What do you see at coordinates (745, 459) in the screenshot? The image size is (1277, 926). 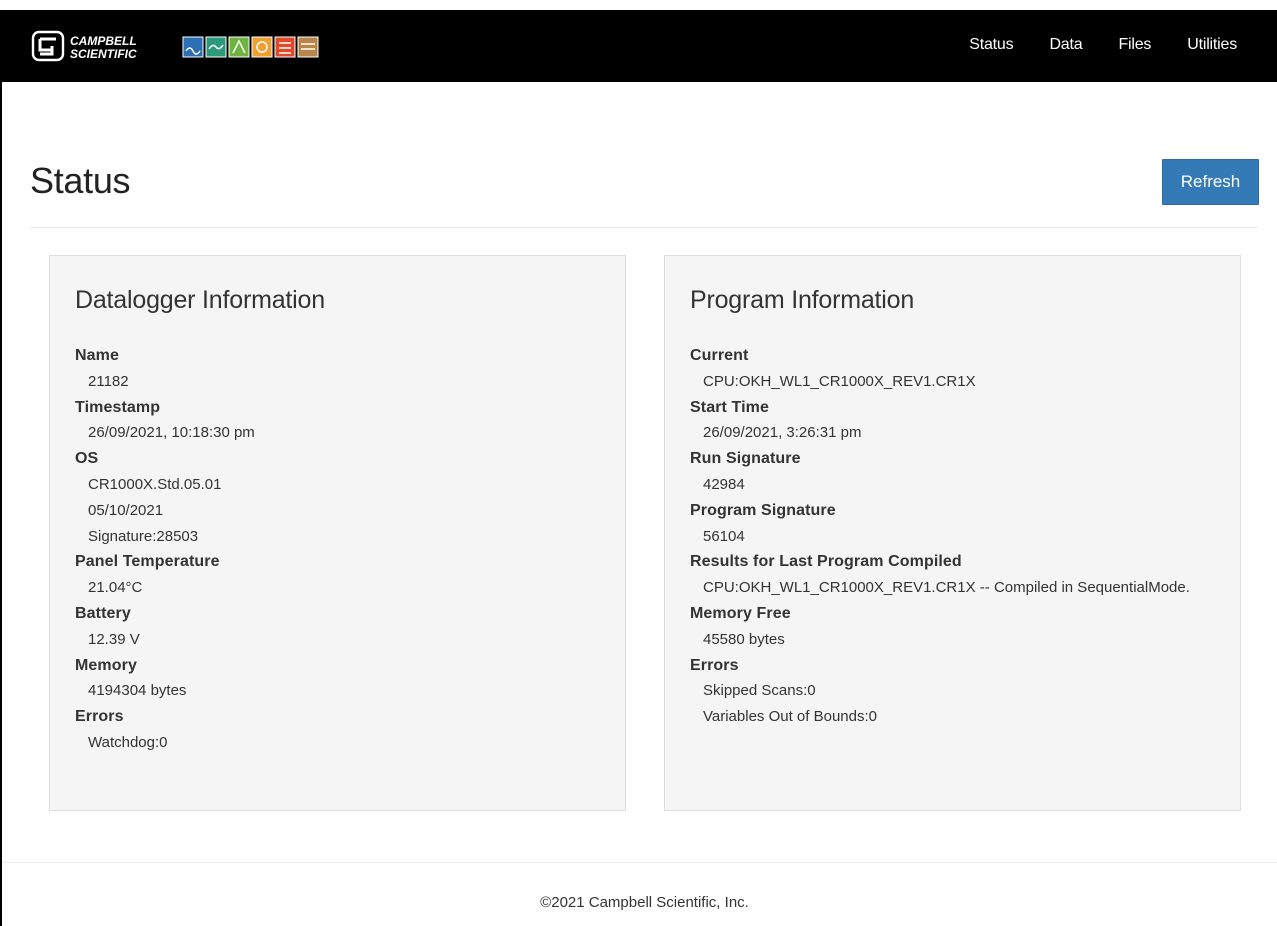 I see `field-label: Run Signature` at bounding box center [745, 459].